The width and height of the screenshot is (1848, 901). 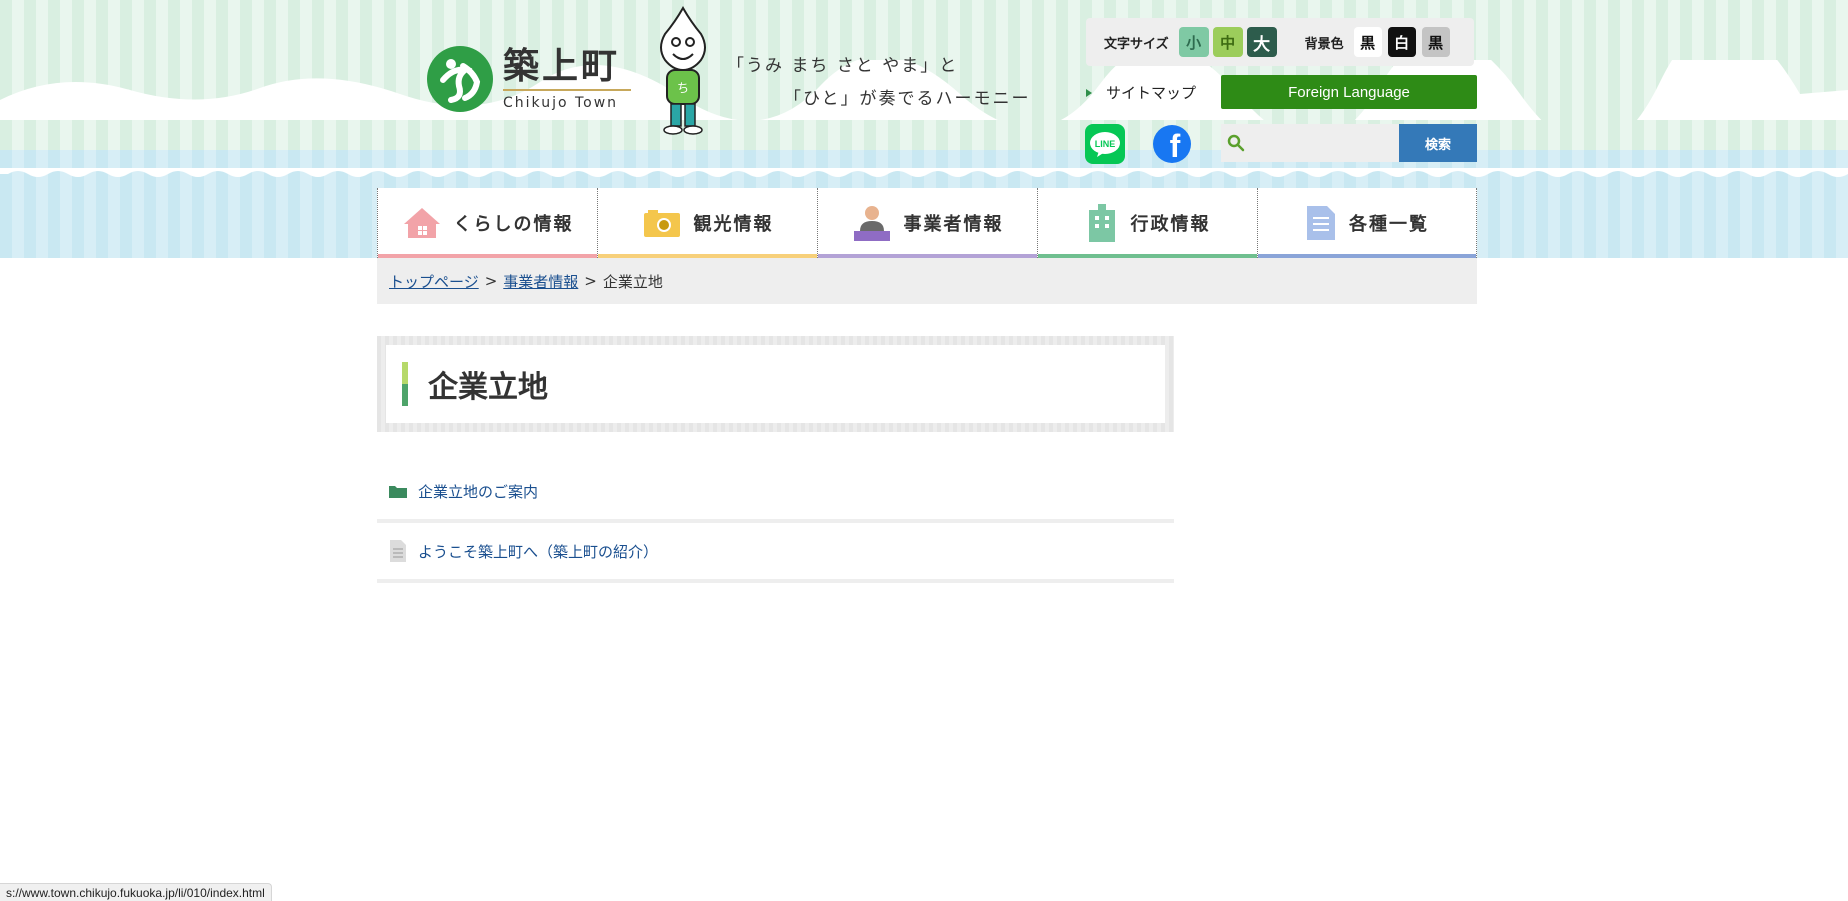 What do you see at coordinates (1227, 42) in the screenshot?
I see `text-size-medium-button: 中` at bounding box center [1227, 42].